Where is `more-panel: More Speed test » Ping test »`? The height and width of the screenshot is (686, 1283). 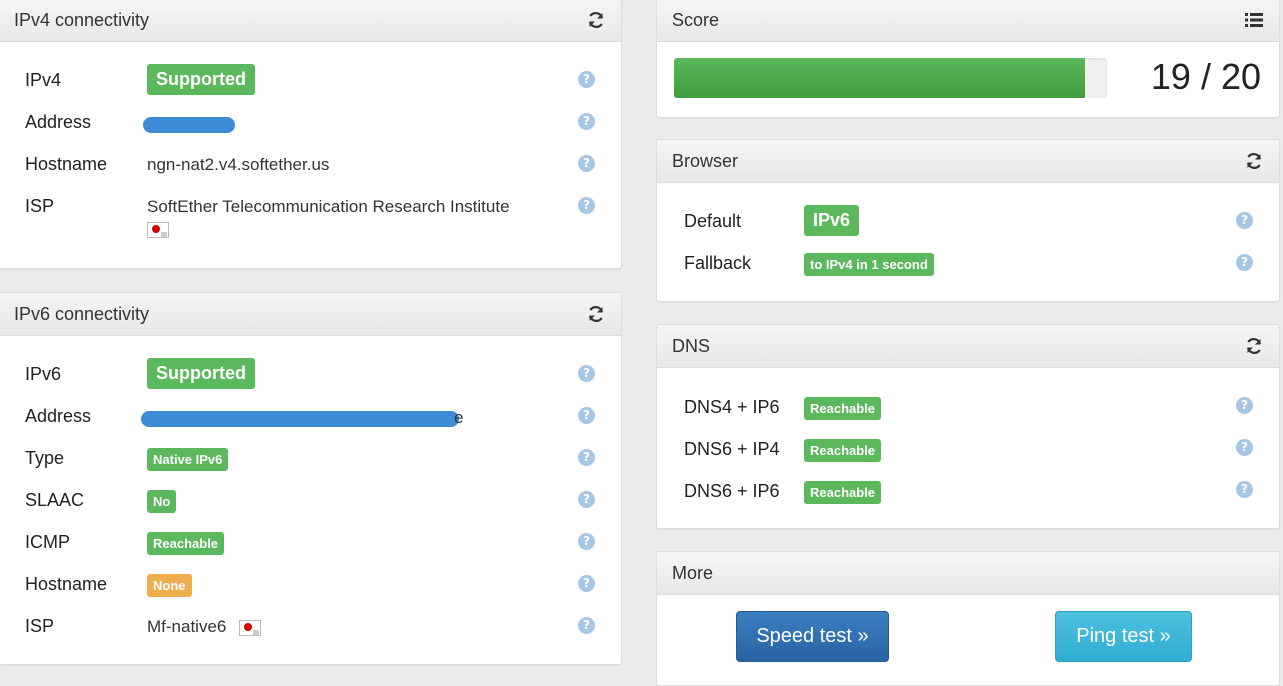 more-panel: More Speed test » Ping test » is located at coordinates (968, 618).